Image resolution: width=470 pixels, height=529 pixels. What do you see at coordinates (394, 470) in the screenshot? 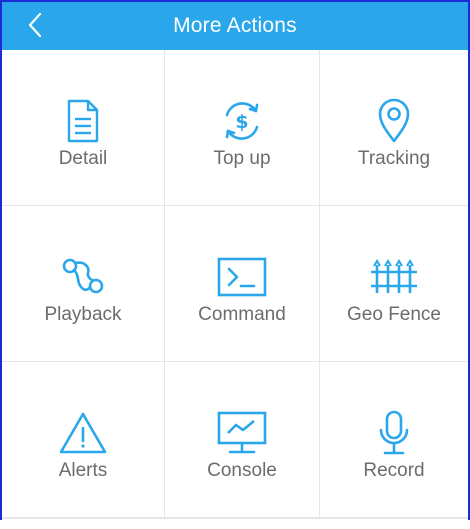
I see `action-label: Record` at bounding box center [394, 470].